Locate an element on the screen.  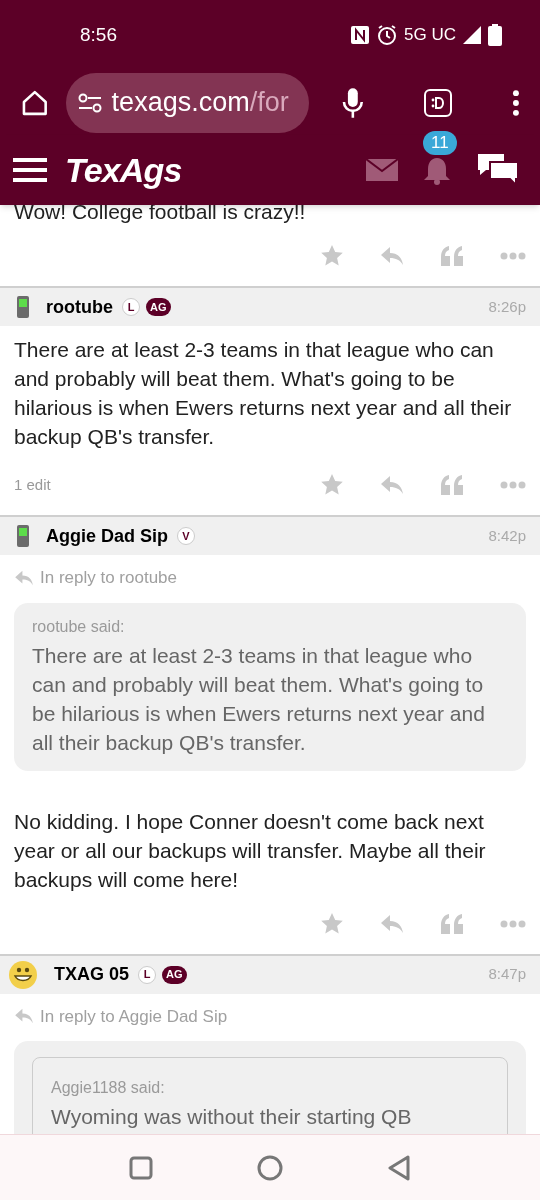
menu-icon is located at coordinates (30, 170).